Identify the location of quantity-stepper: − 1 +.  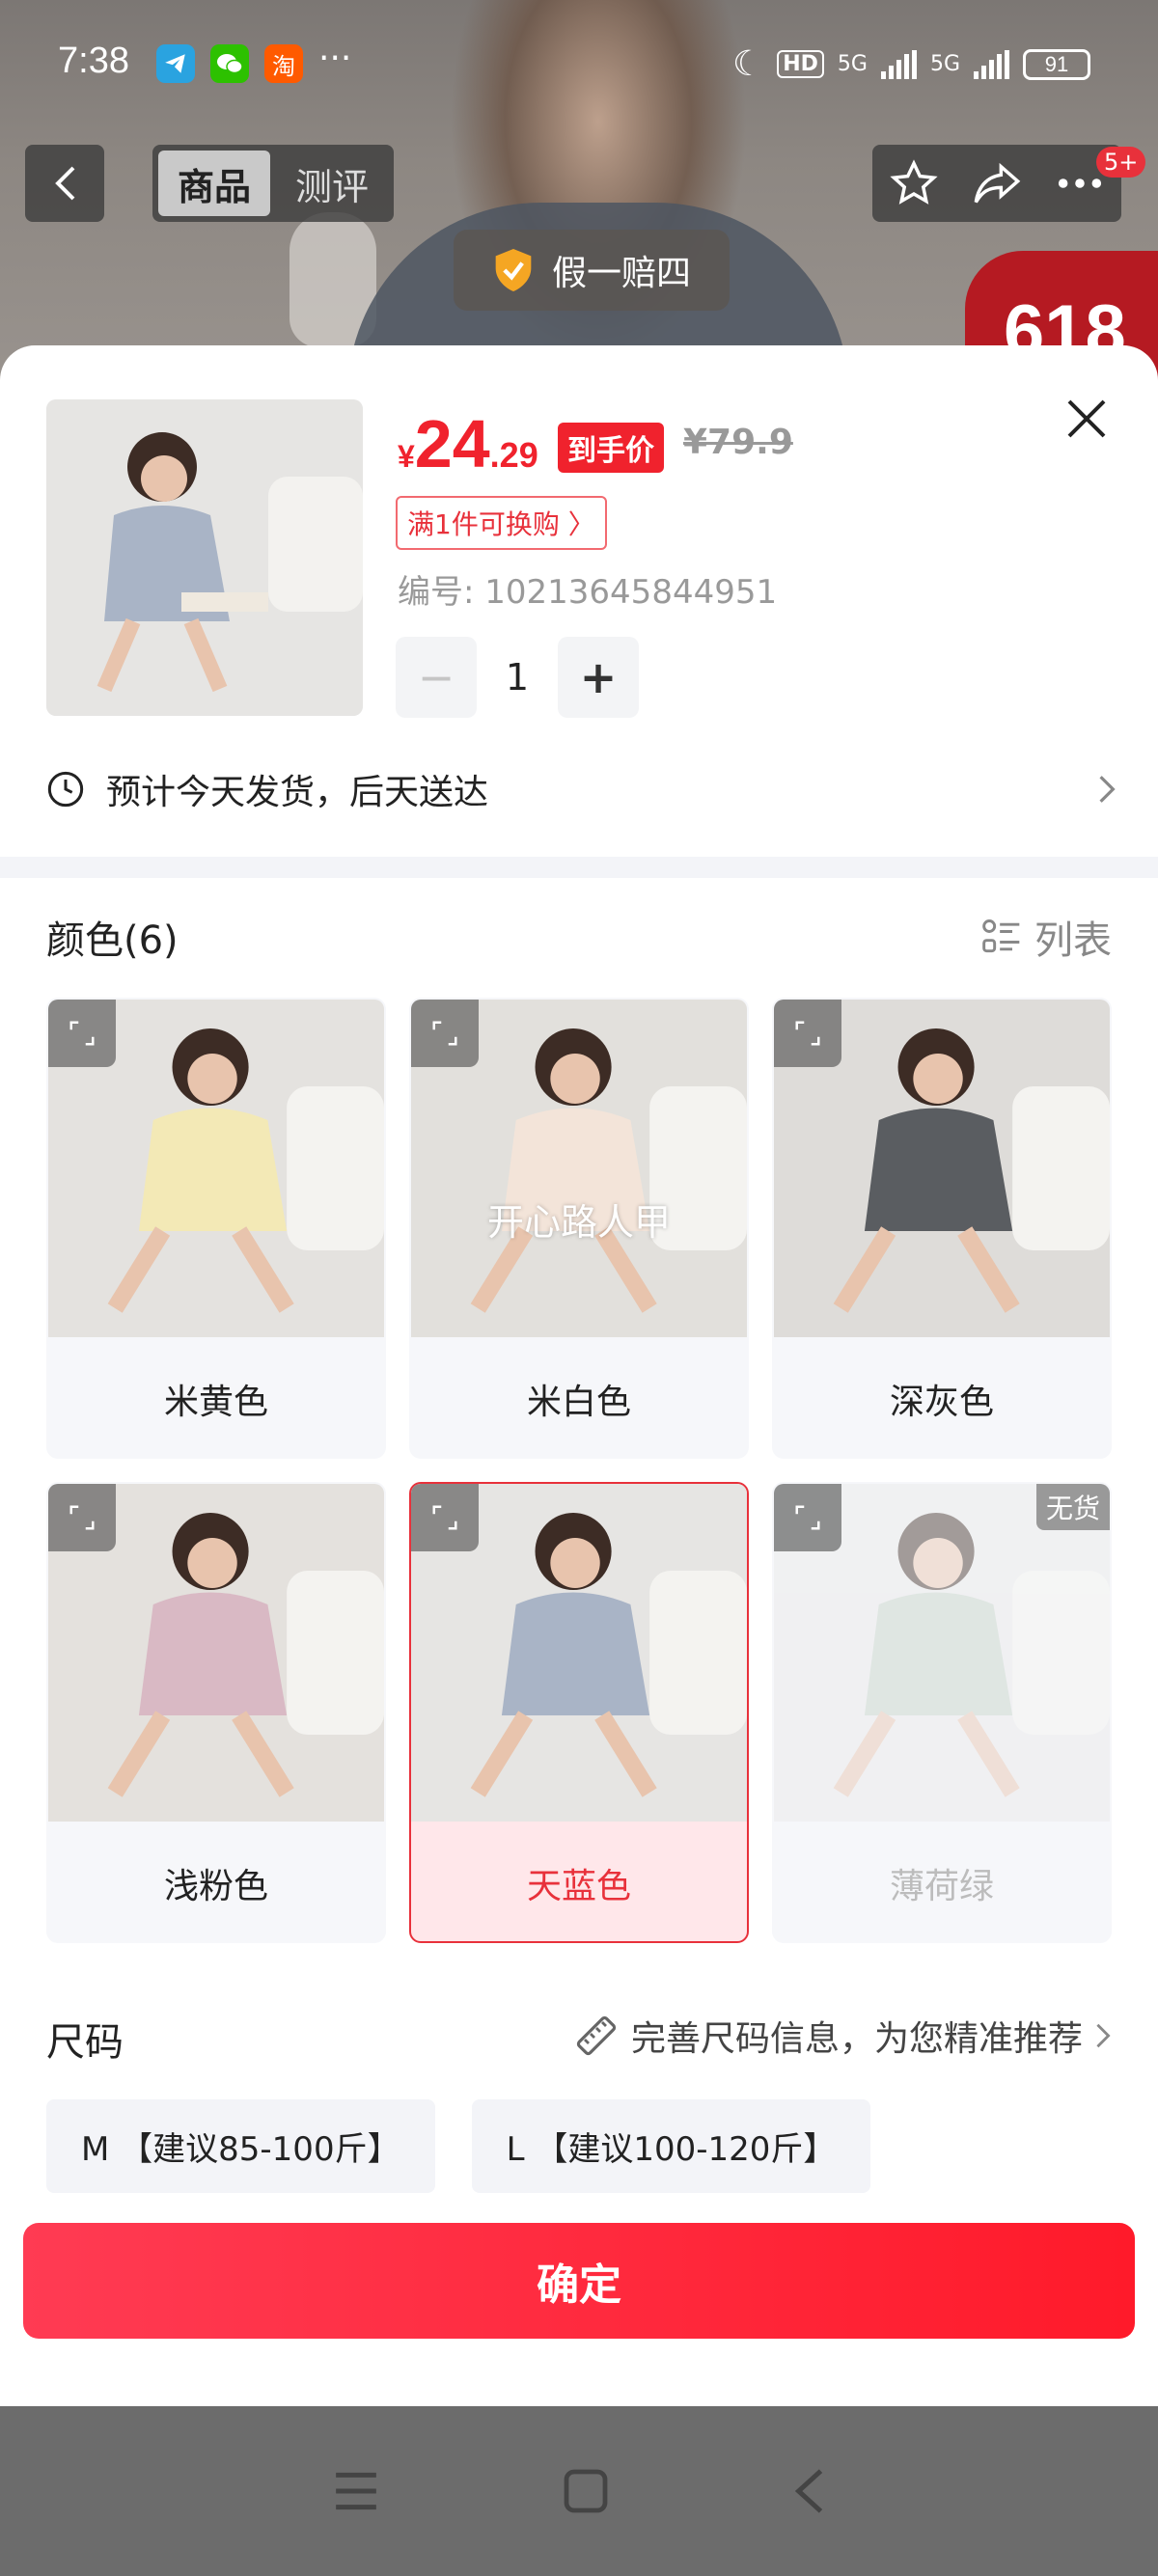
(517, 677).